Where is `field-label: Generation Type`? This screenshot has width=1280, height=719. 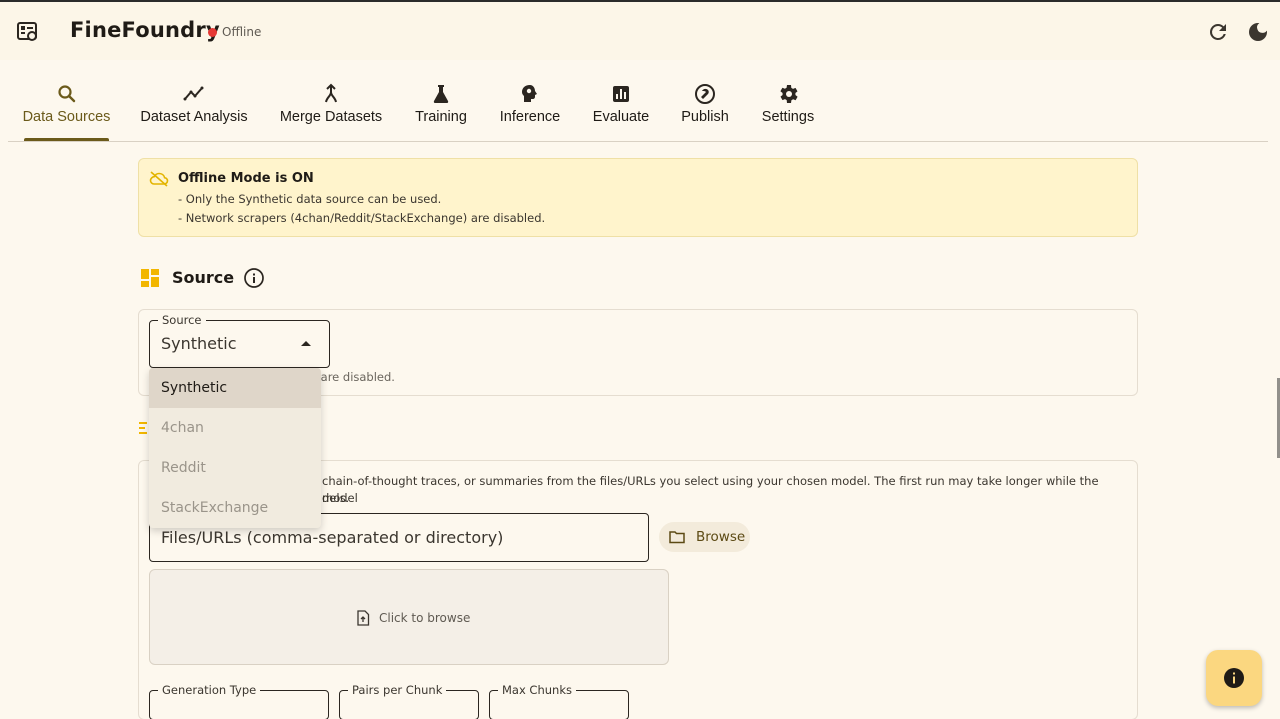 field-label: Generation Type is located at coordinates (209, 690).